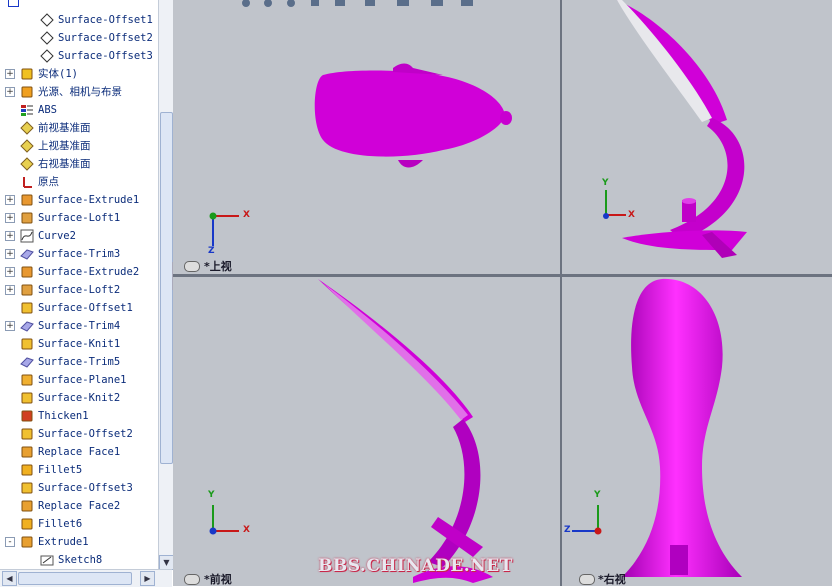  Describe the element at coordinates (79, 236) in the screenshot. I see `tree-item: + Curve2` at that location.